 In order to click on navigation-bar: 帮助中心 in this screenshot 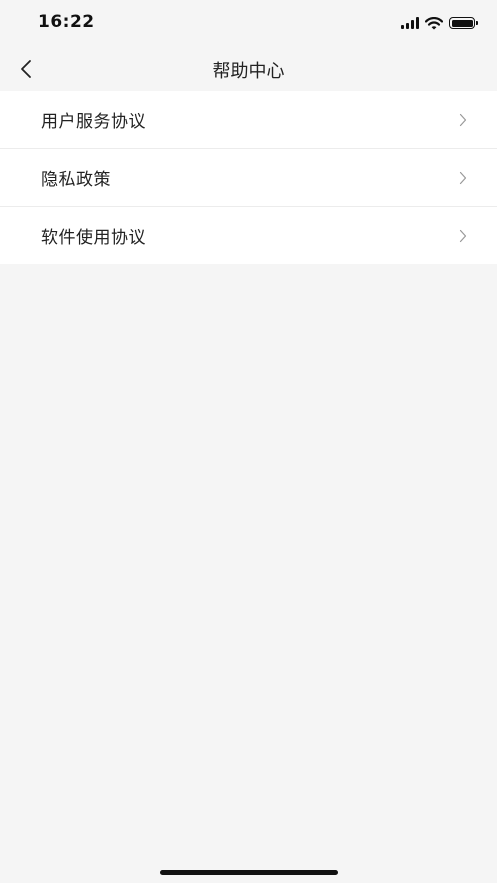, I will do `click(248, 69)`.